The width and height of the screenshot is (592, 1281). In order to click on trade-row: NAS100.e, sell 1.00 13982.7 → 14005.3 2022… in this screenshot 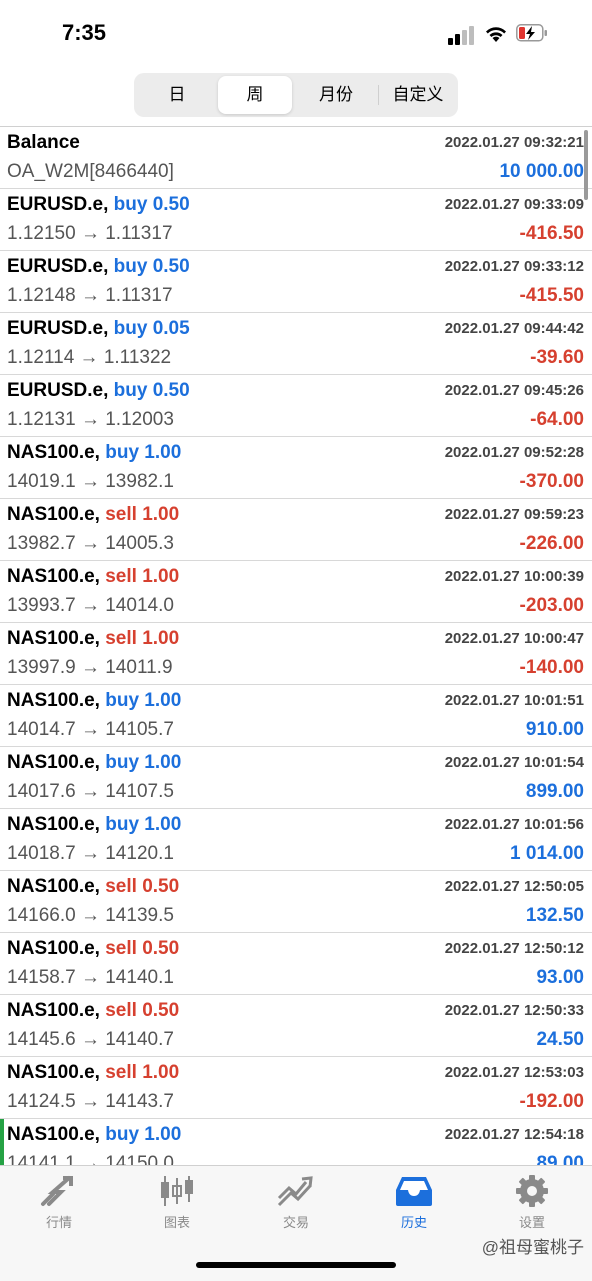, I will do `click(296, 530)`.